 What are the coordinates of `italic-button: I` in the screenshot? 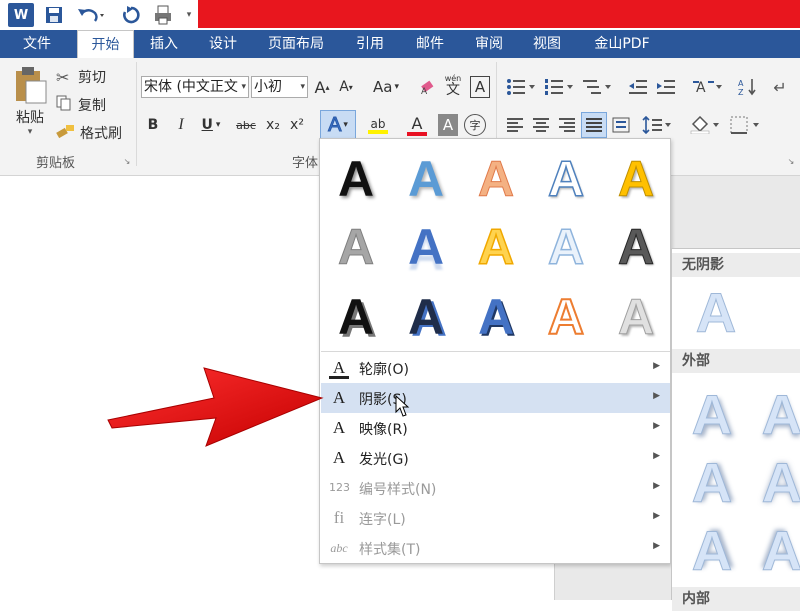 It's located at (181, 125).